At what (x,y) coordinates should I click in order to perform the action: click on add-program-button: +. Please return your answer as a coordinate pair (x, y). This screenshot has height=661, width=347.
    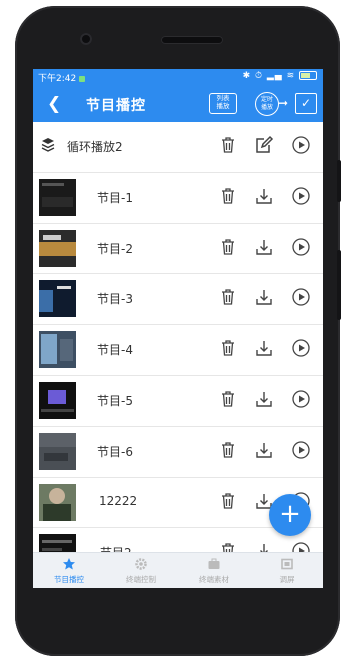
    Looking at the image, I should click on (290, 515).